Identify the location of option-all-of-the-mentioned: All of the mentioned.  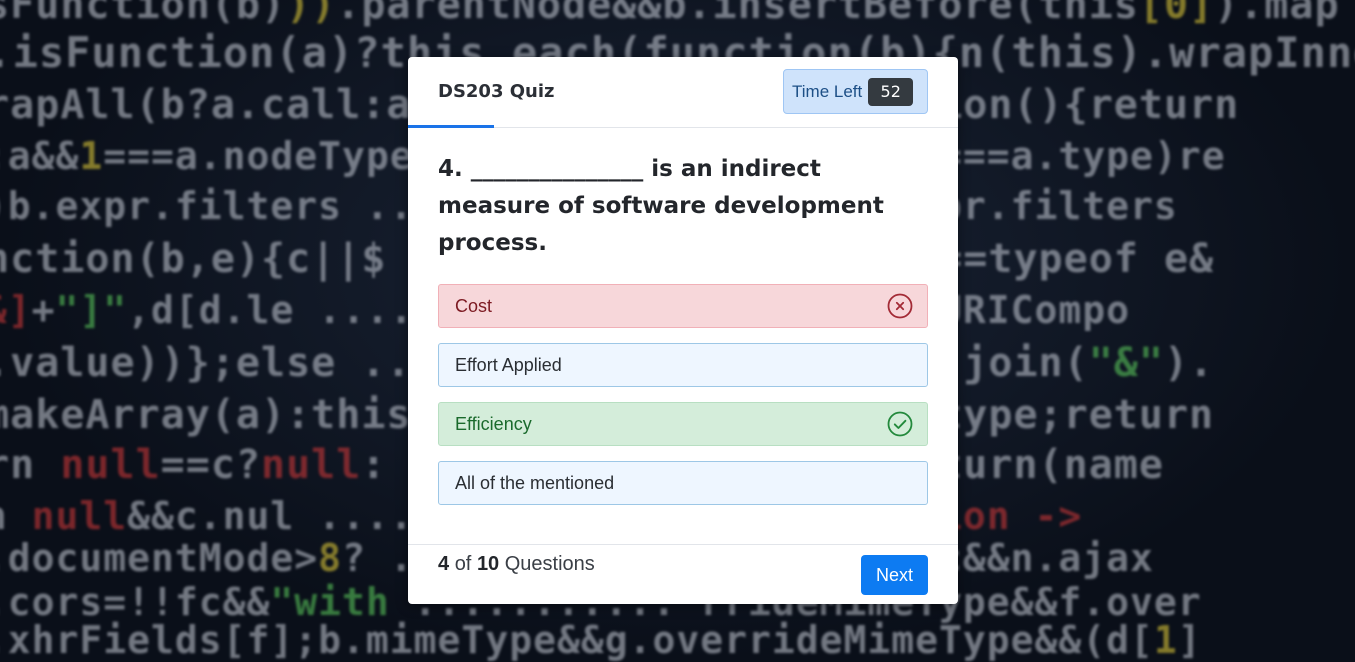
(683, 483).